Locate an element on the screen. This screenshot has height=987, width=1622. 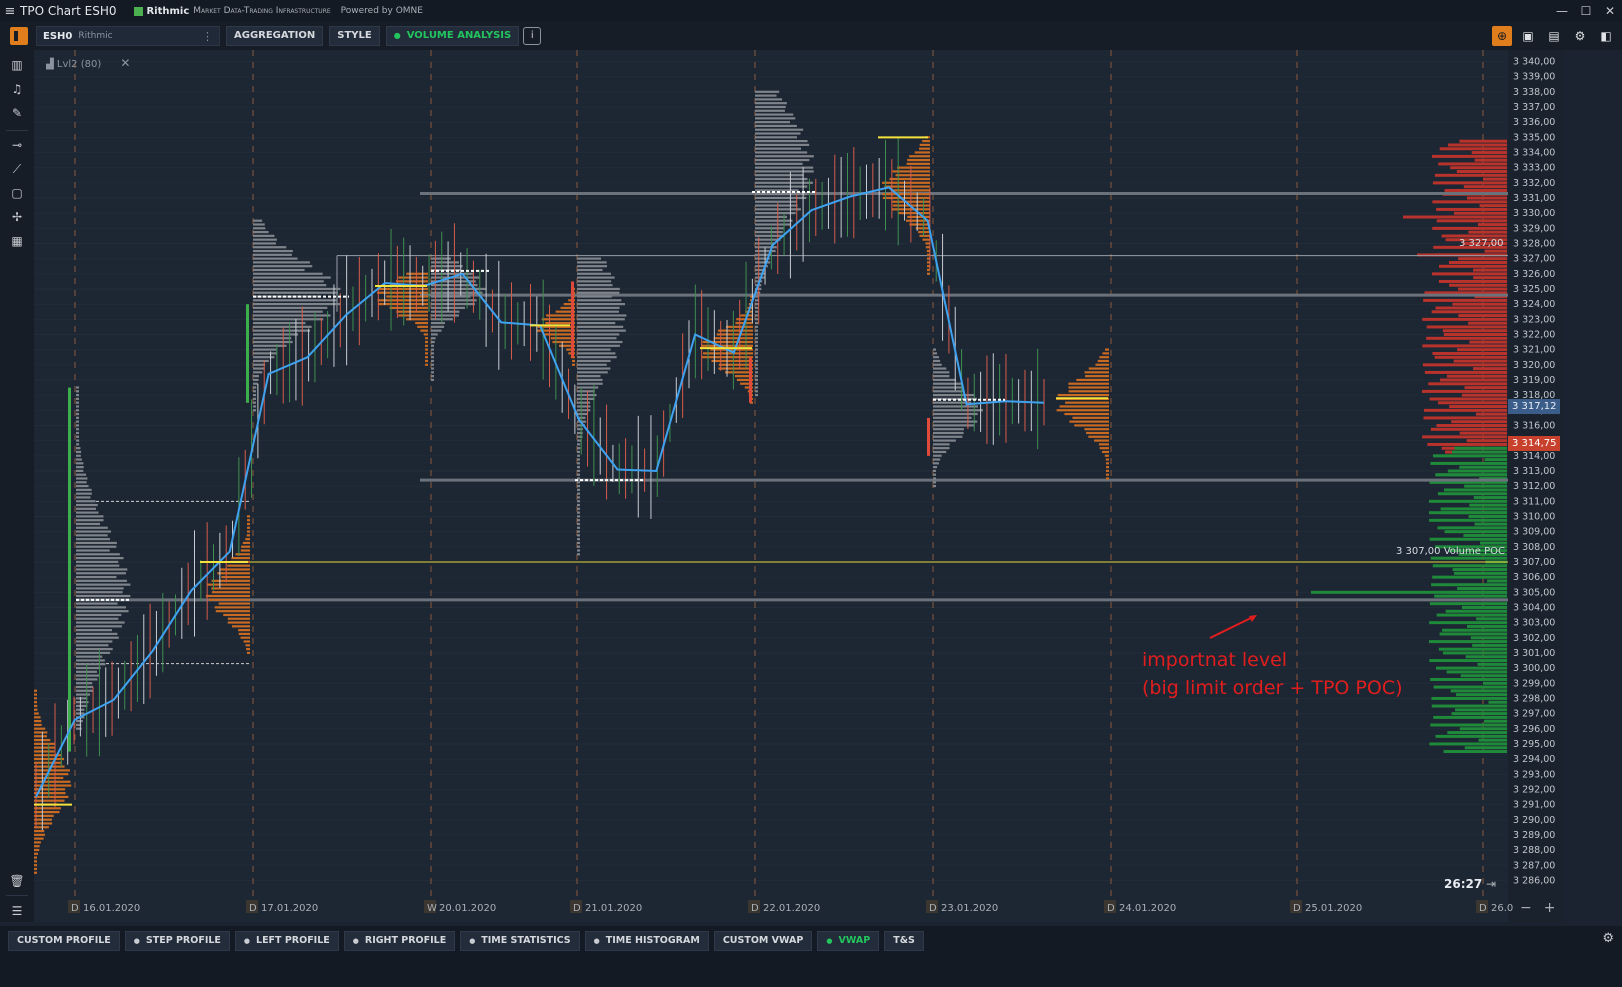
time-histogram-button: TIME HISTOGRAM is located at coordinates (646, 941).